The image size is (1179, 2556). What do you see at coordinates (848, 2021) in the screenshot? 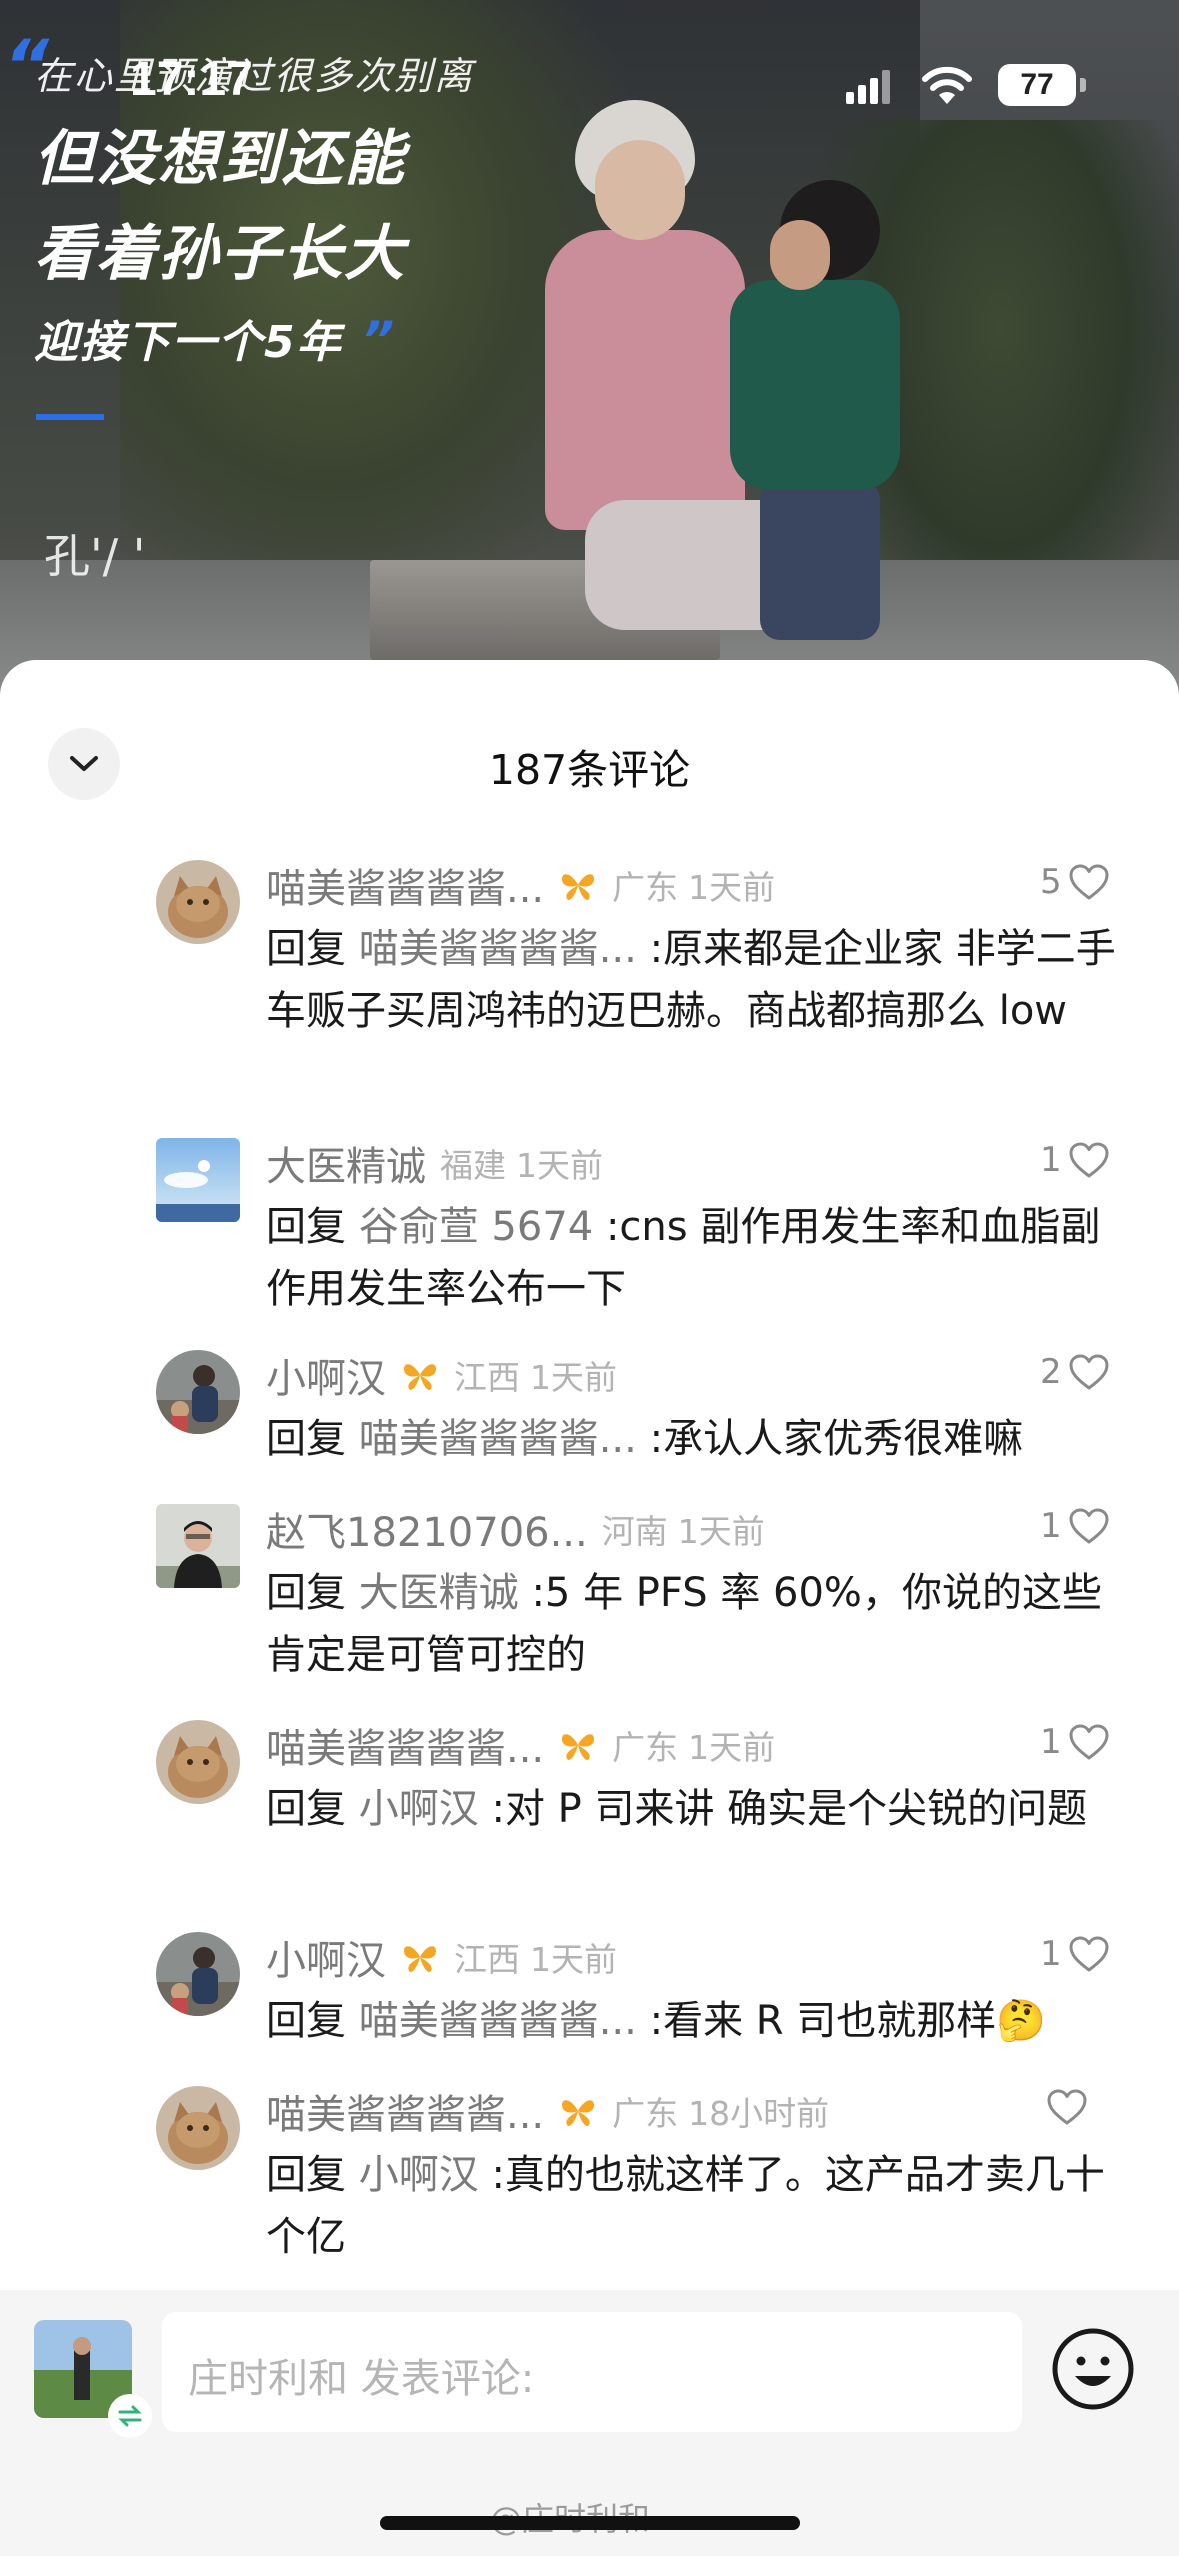
I see `comment-content: :看来 R 司也就那样🤔` at bounding box center [848, 2021].